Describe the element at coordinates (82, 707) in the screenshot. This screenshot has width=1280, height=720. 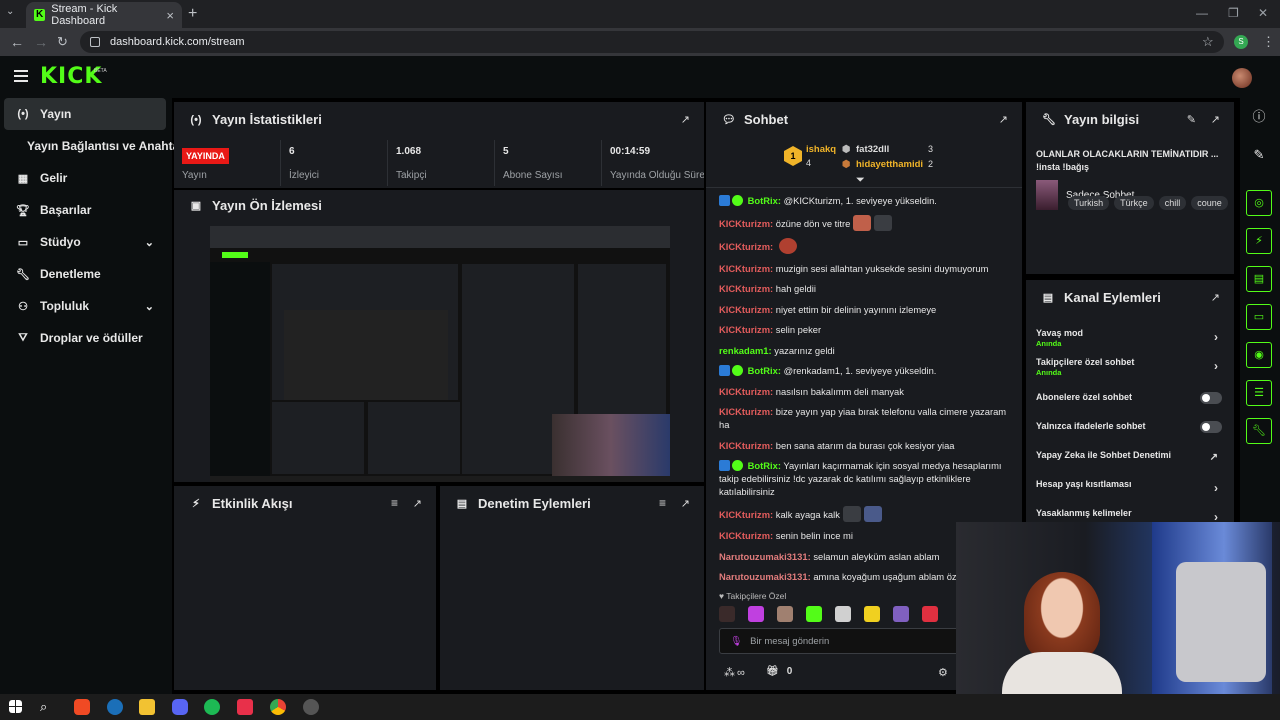
I see `brave-icon` at that location.